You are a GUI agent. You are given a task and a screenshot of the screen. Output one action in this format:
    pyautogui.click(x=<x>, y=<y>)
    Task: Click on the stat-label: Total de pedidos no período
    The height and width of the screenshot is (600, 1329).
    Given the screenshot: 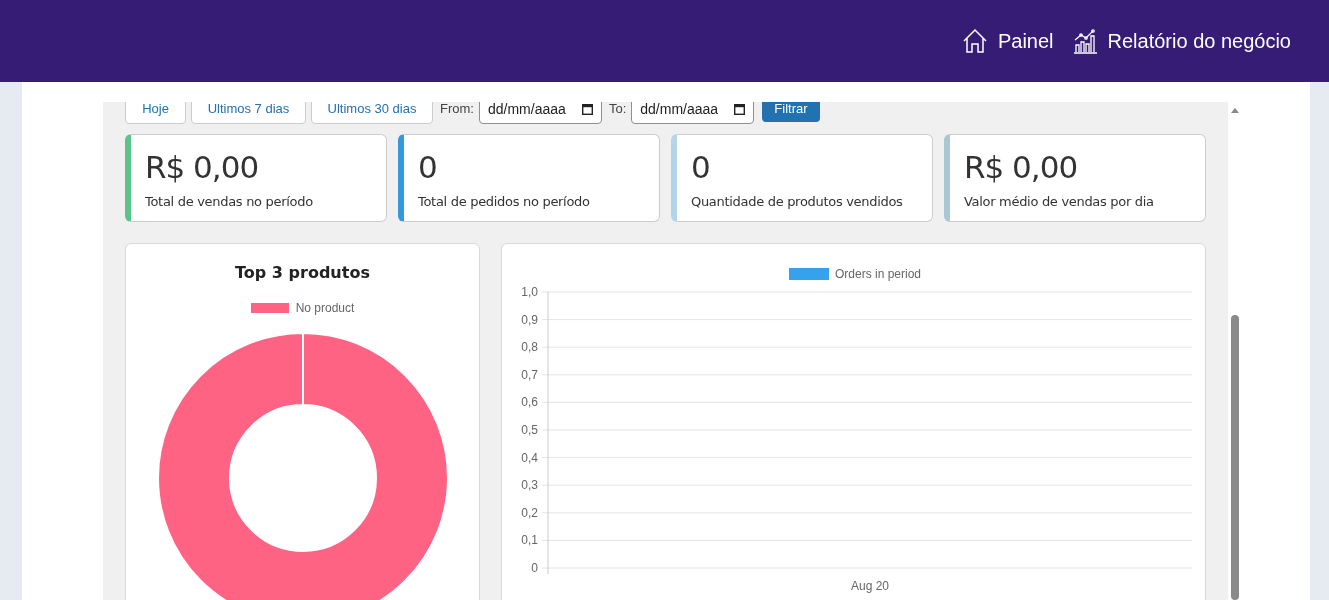 What is the action you would take?
    pyautogui.click(x=504, y=202)
    